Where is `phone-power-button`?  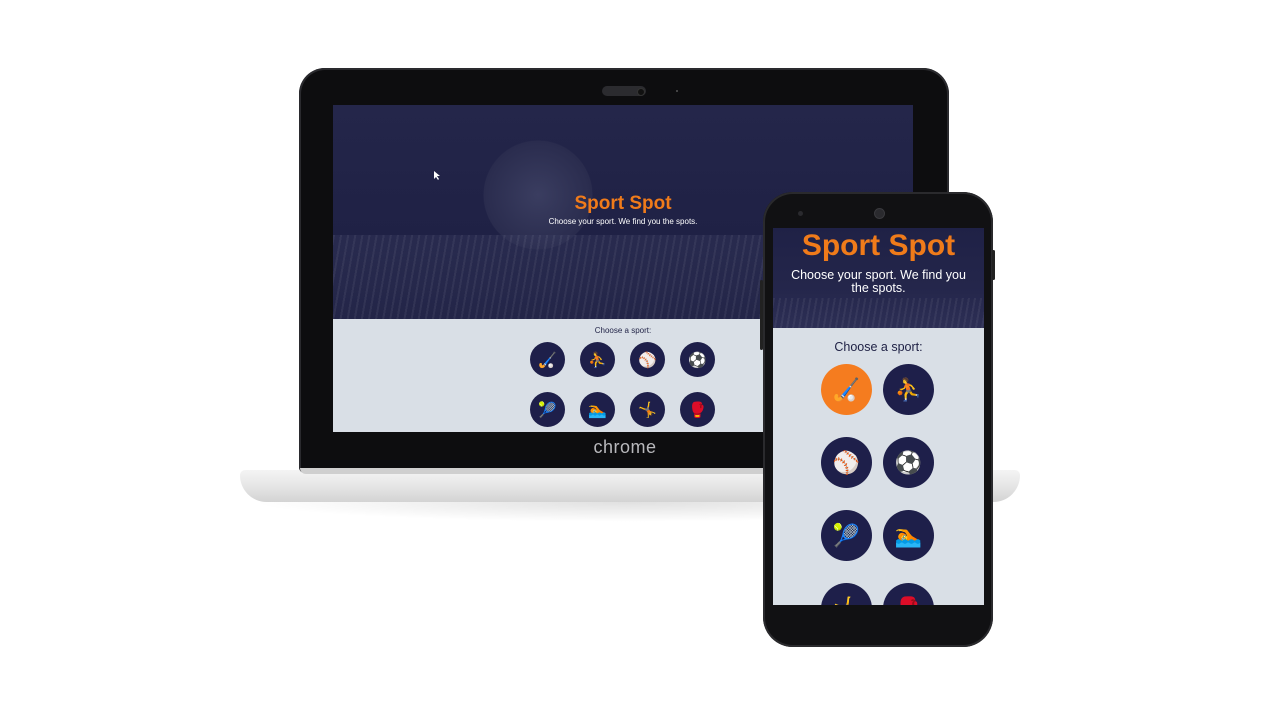 phone-power-button is located at coordinates (993, 265).